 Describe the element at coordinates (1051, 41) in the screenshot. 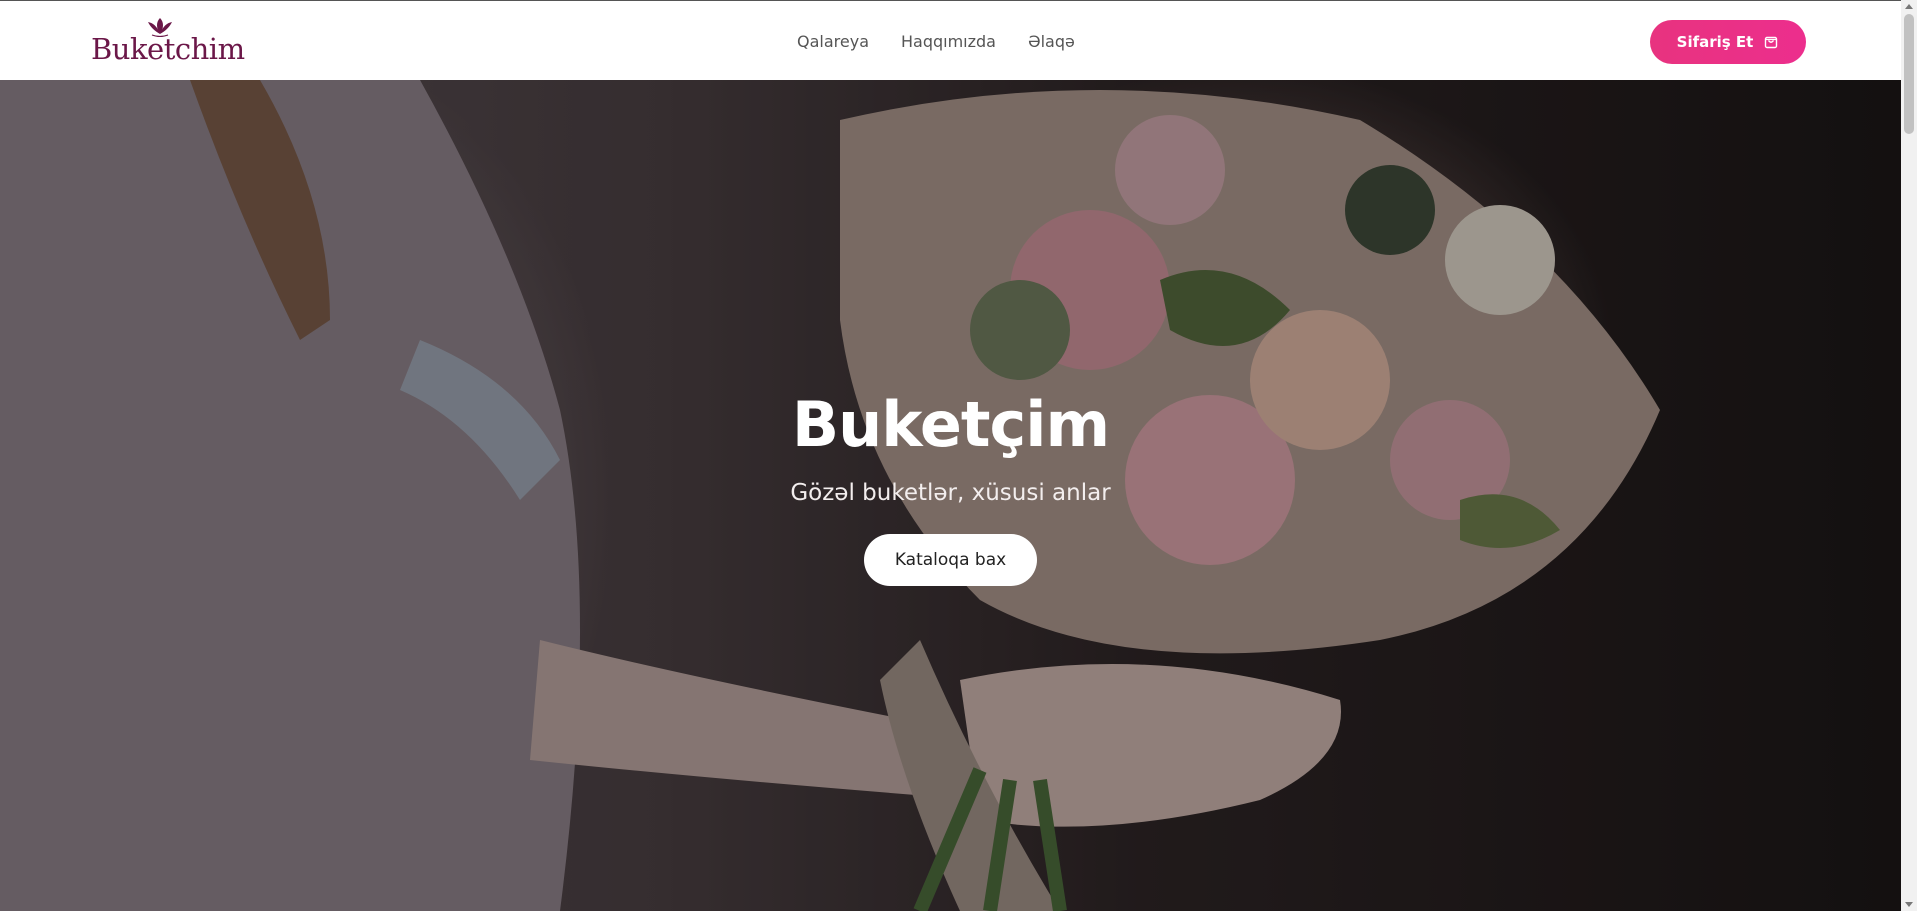

I see `nav-item-contact: Əlaqə` at that location.